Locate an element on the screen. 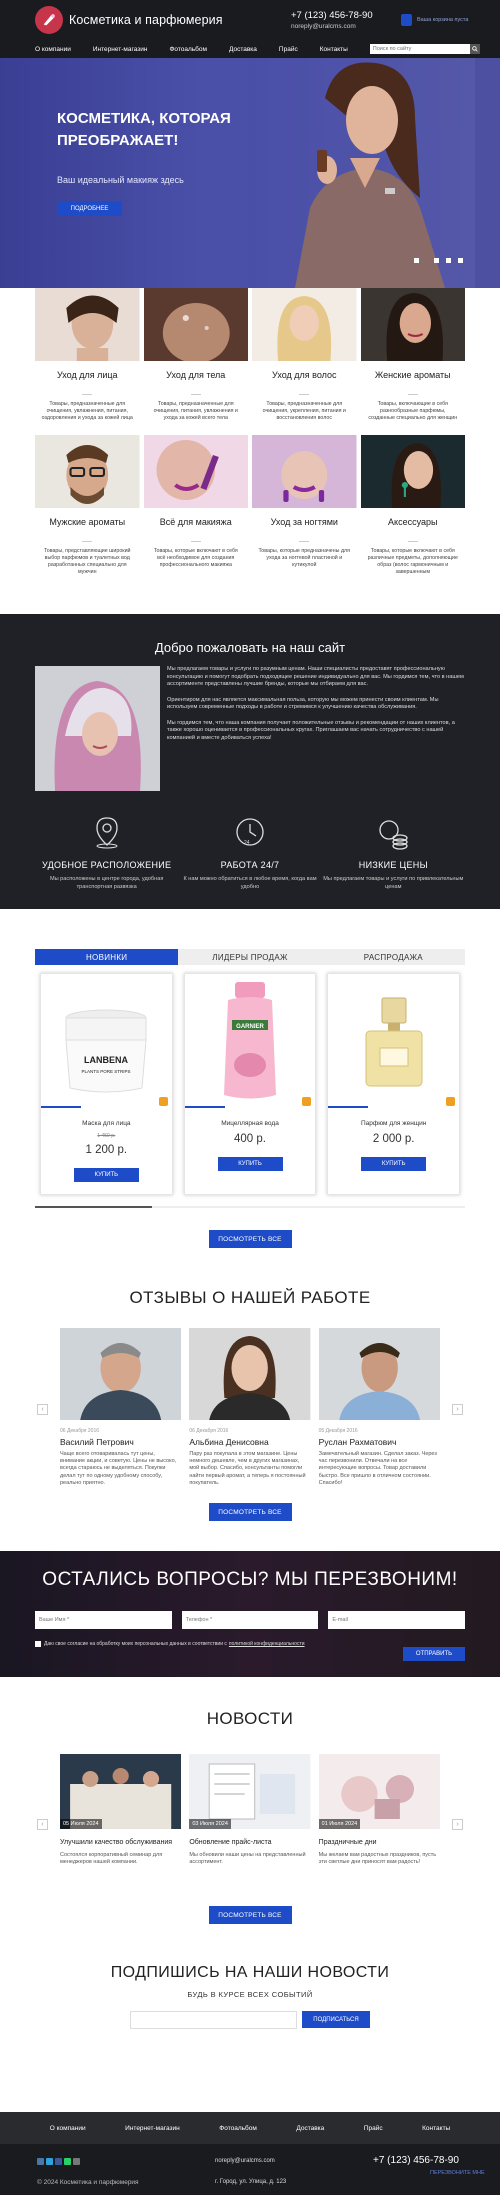 The width and height of the screenshot is (500, 2195). header-email: noreply@uralcms.com is located at coordinates (341, 26).